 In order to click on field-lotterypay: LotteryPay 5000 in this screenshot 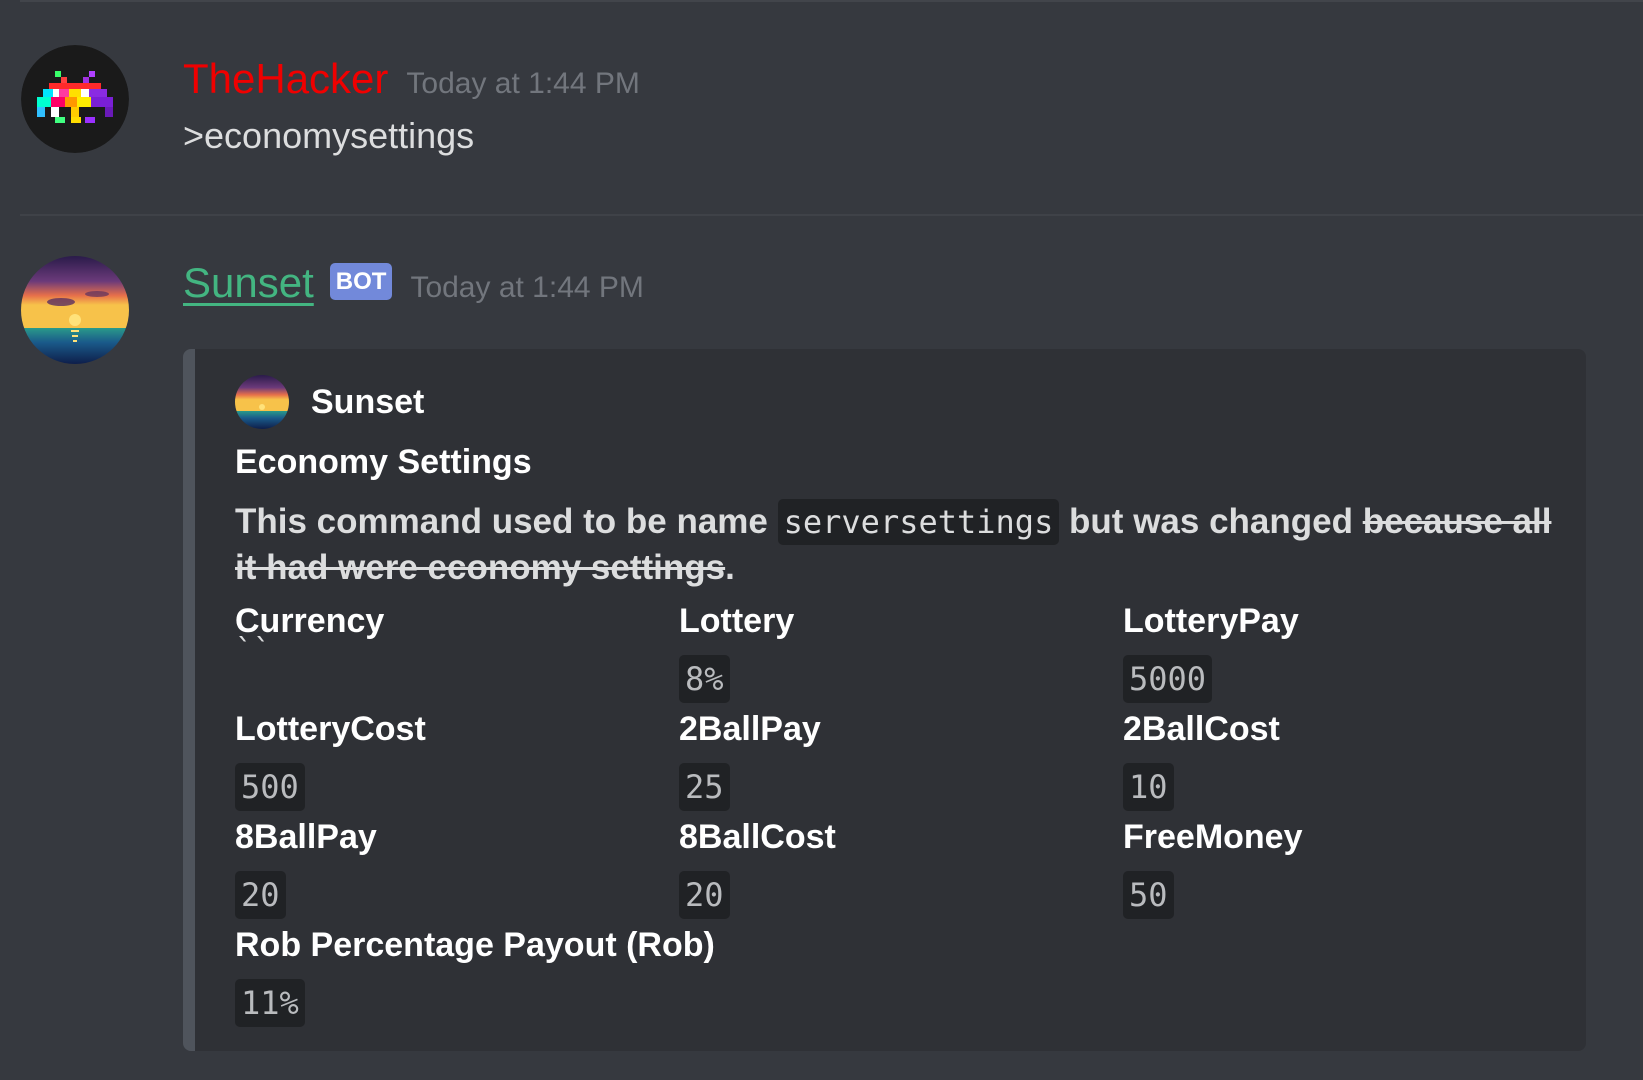, I will do `click(1345, 653)`.